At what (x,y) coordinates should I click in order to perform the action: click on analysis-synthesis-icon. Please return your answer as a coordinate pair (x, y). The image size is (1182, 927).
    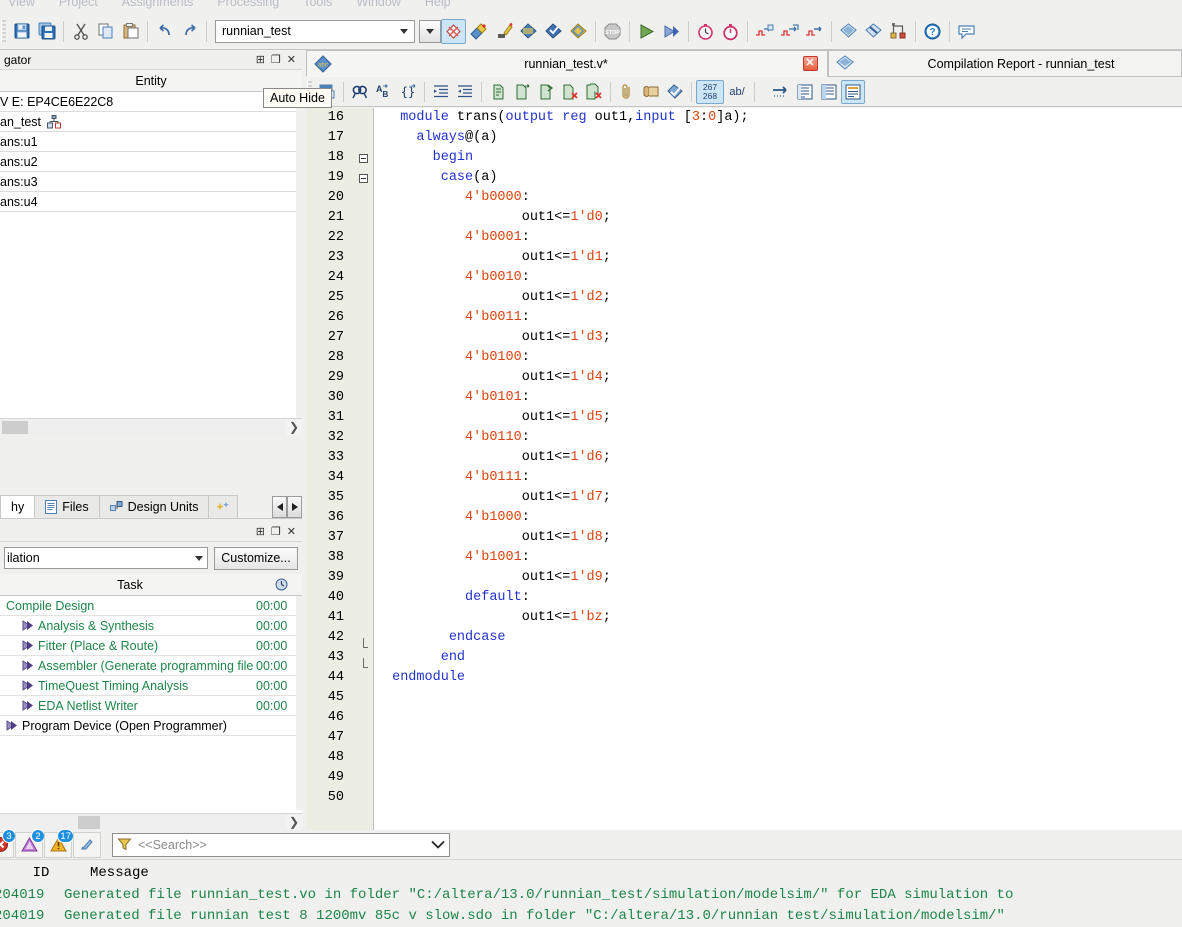
    Looking at the image, I should click on (478, 31).